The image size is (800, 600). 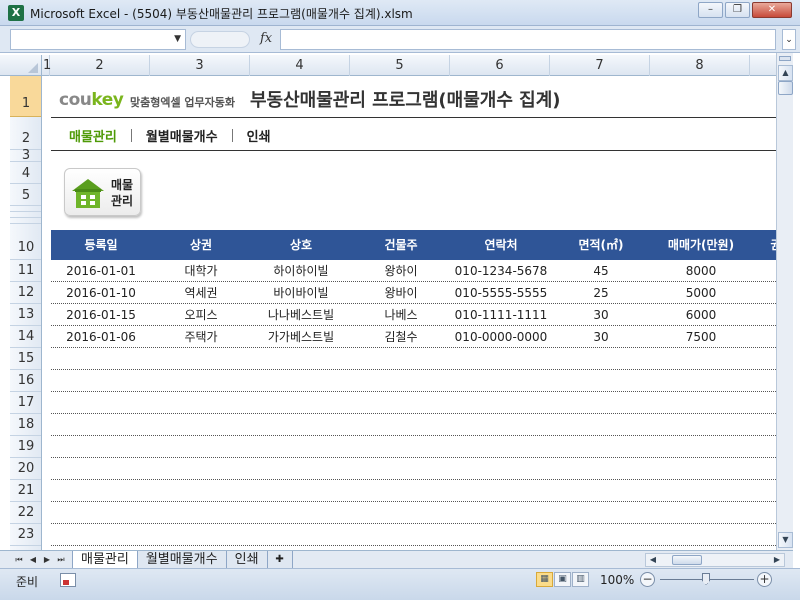 I want to click on close-button: ✕, so click(x=772, y=10).